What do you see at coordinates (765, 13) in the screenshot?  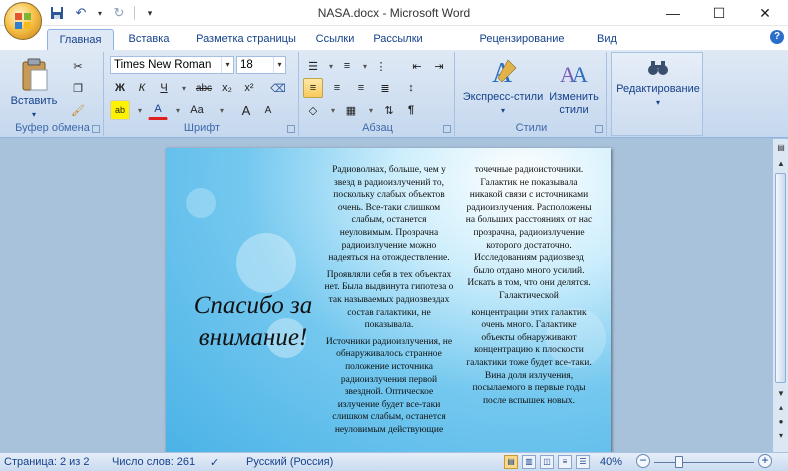 I see `close-button: ✕` at bounding box center [765, 13].